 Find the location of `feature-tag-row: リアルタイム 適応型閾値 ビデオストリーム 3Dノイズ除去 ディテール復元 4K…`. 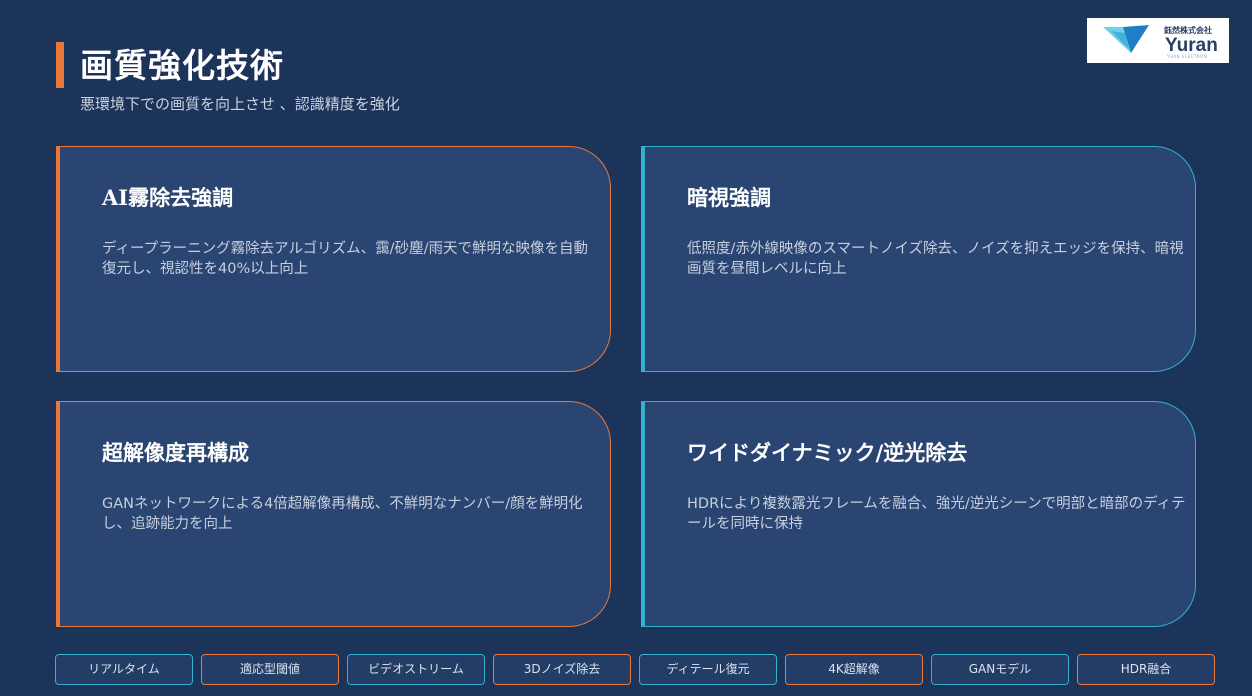

feature-tag-row: リアルタイム 適応型閾値 ビデオストリーム 3Dノイズ除去 ディテール復元 4K… is located at coordinates (636, 670).